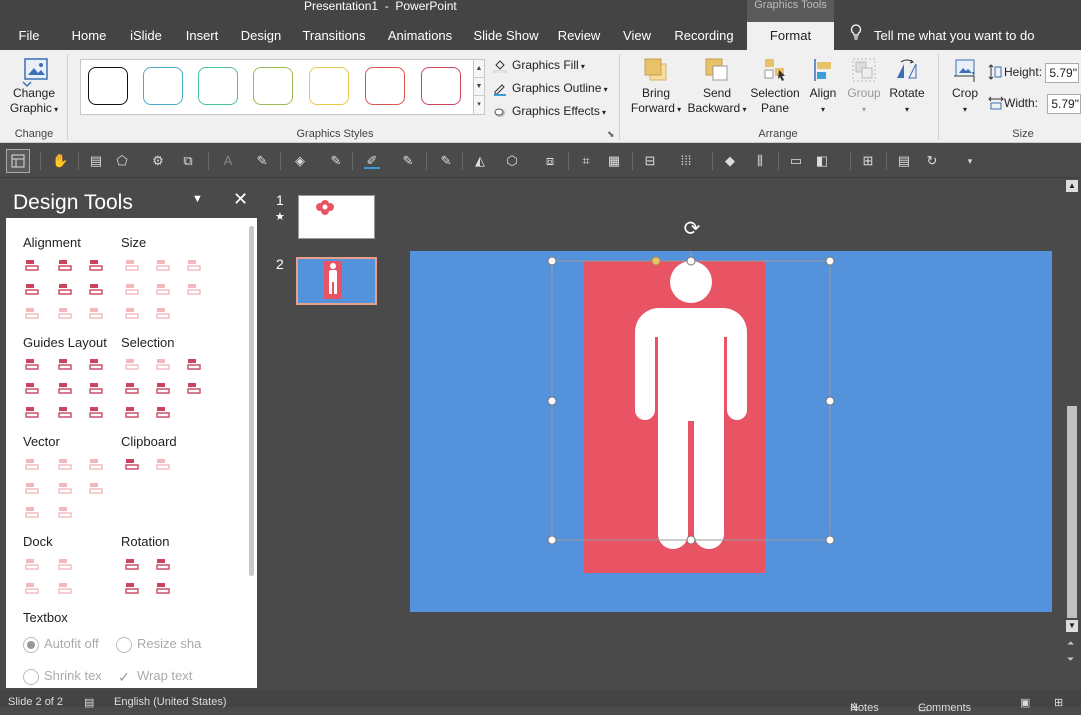 The height and width of the screenshot is (715, 1081). I want to click on guide-down-icon, so click(96, 388).